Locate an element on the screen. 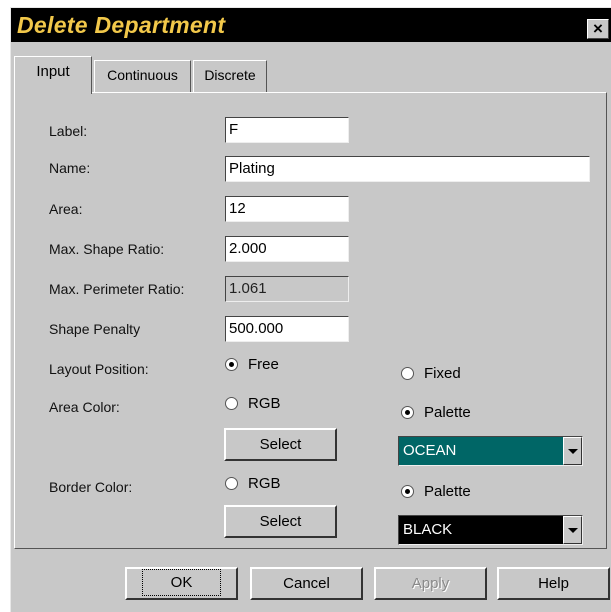  tab-continuous: Continuous is located at coordinates (142, 76).